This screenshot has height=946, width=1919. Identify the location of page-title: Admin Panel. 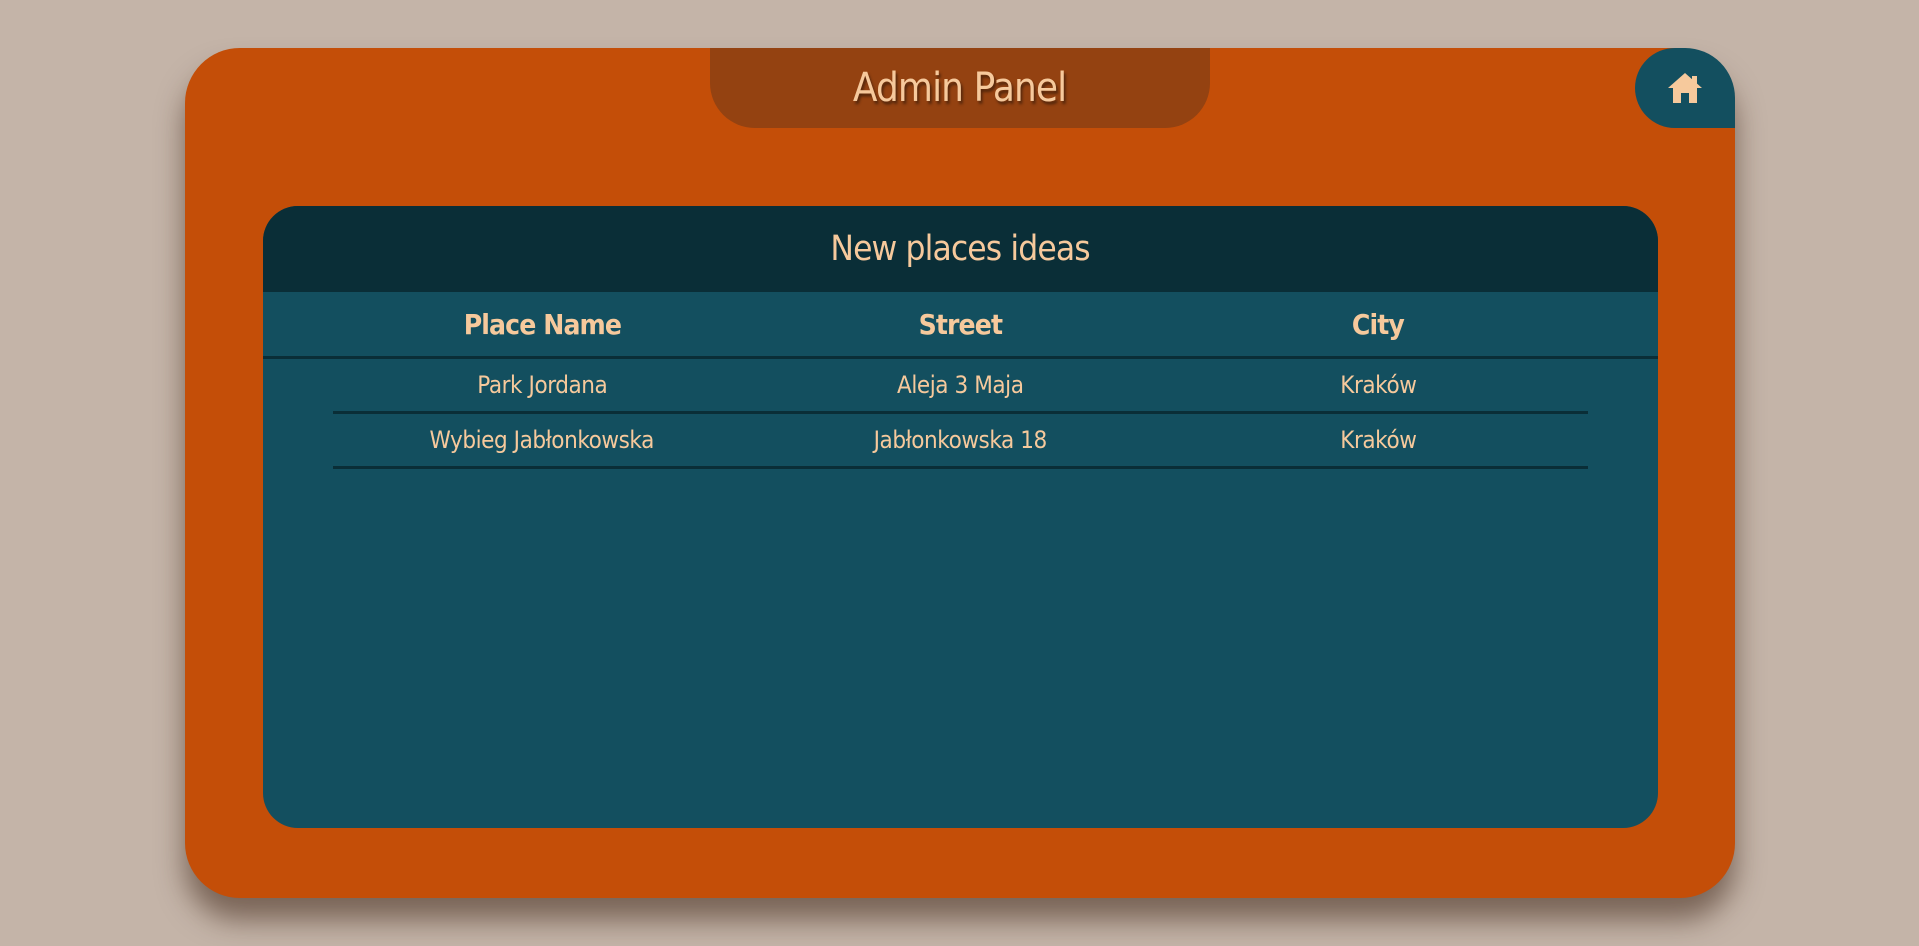
(960, 88).